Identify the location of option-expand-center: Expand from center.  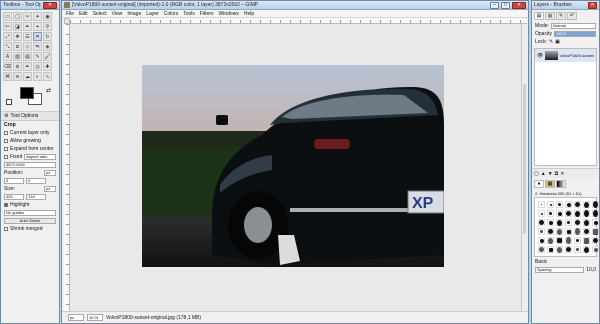
(30, 149).